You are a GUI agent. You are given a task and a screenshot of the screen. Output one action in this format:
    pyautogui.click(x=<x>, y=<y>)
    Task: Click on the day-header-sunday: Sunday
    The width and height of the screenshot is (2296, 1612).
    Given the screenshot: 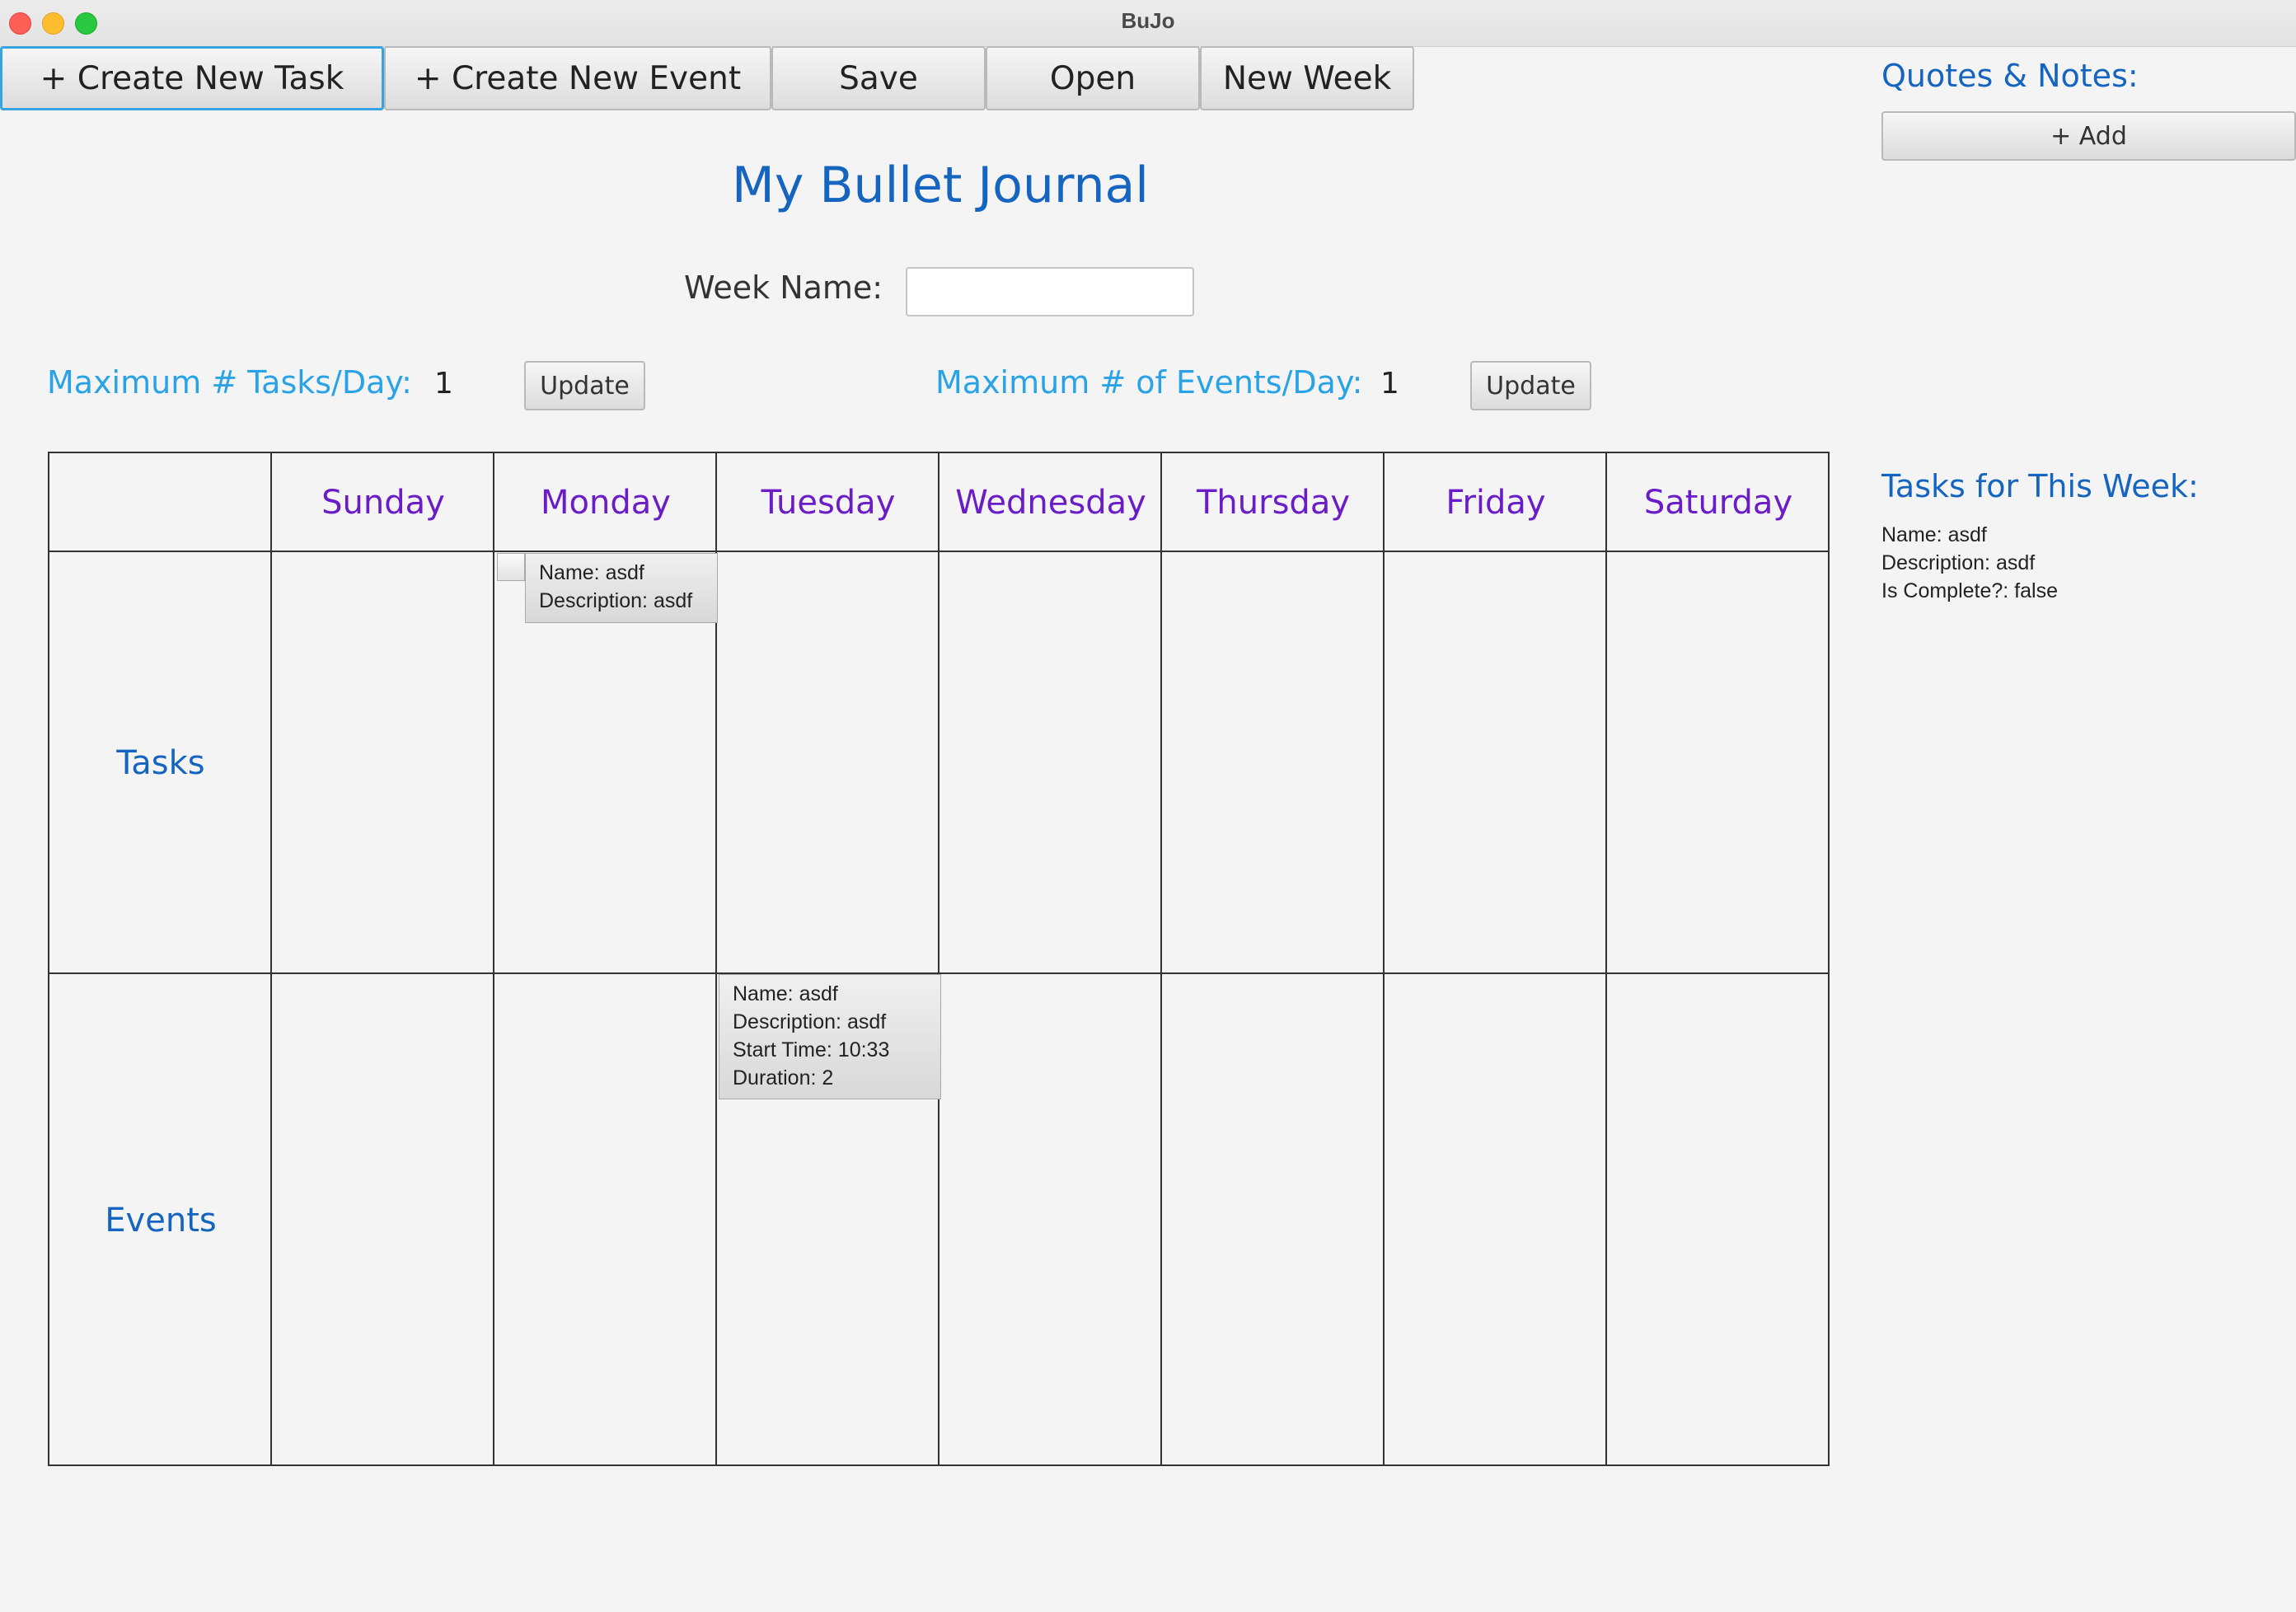 What is the action you would take?
    pyautogui.click(x=383, y=503)
    